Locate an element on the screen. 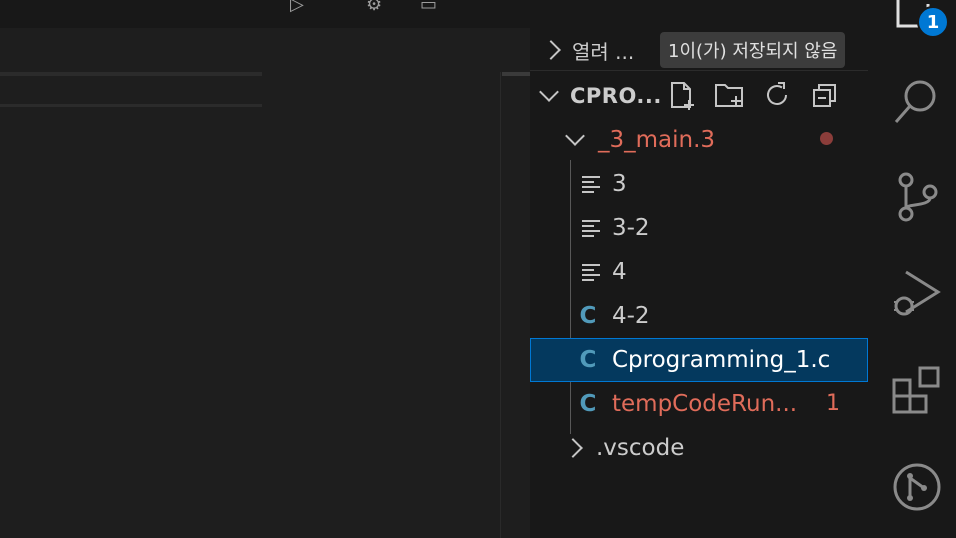 The width and height of the screenshot is (956, 538). refresh-icon is located at coordinates (777, 95).